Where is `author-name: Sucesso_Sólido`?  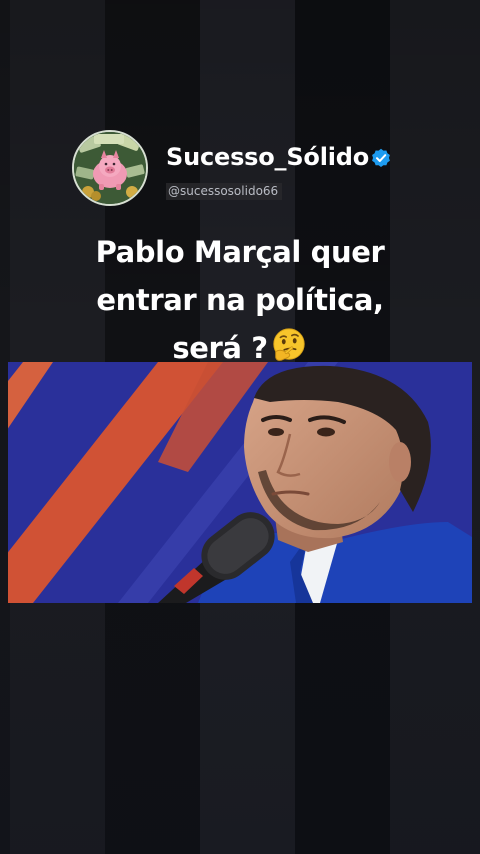
author-name: Sucesso_Sólido is located at coordinates (267, 157).